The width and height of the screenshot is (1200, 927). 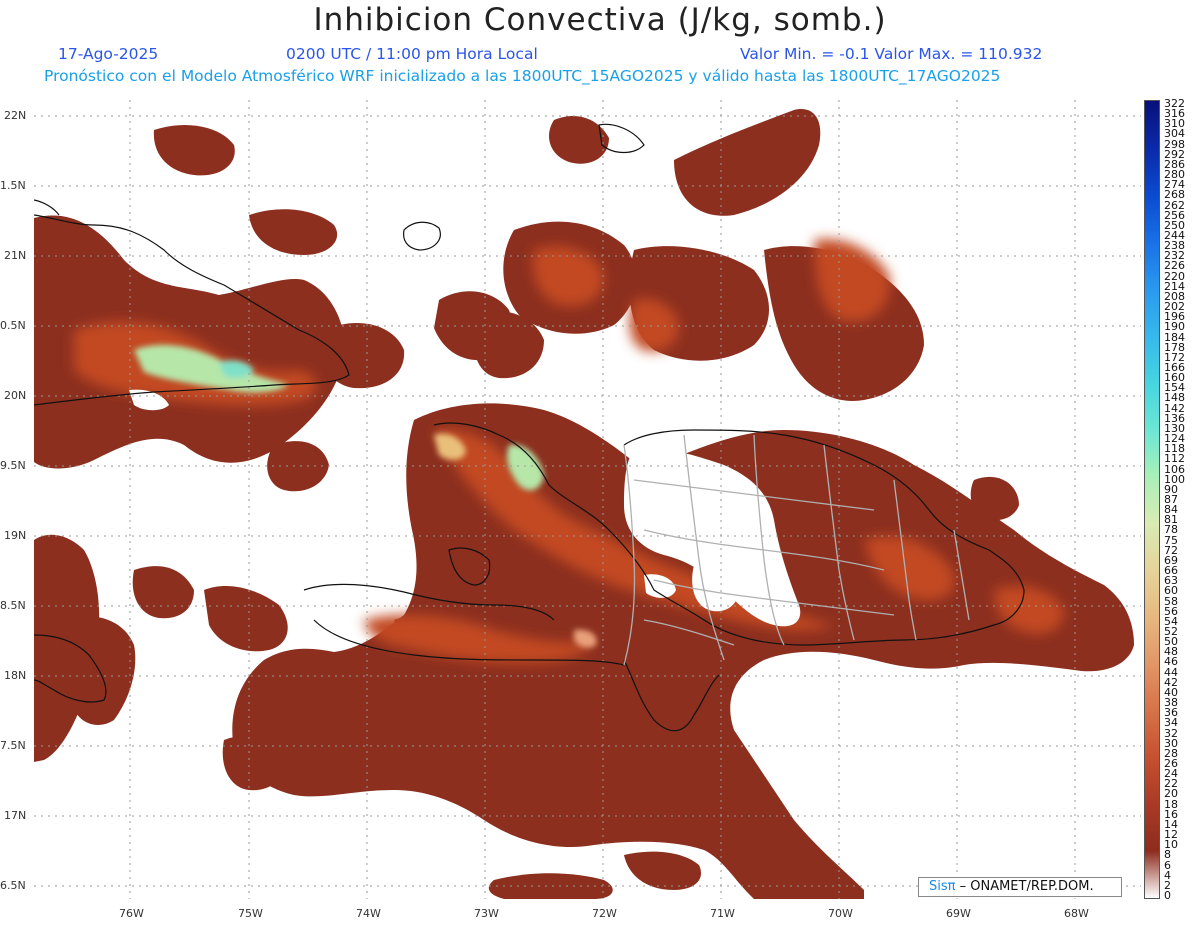 I want to click on lon-label: 70W, so click(x=840, y=913).